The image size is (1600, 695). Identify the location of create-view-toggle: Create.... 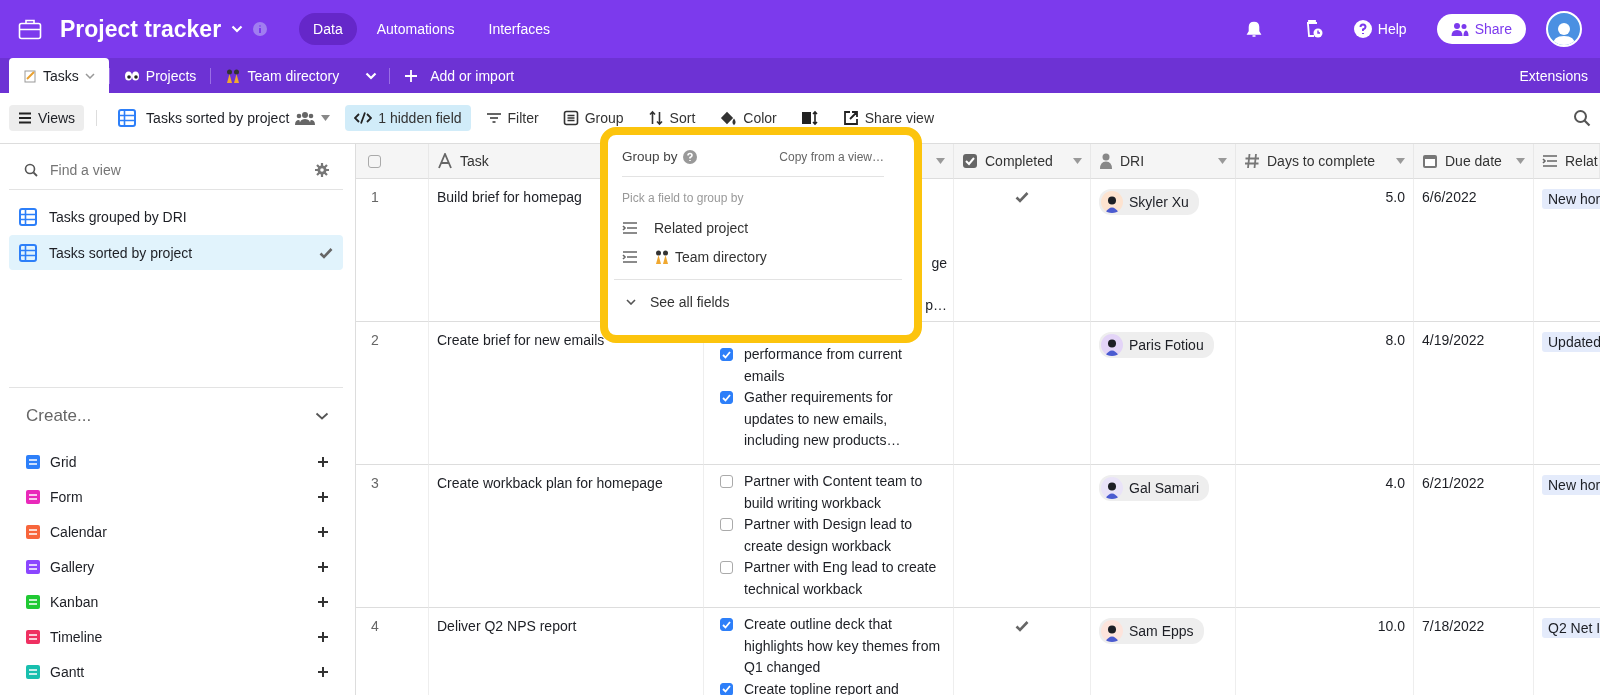
(176, 416).